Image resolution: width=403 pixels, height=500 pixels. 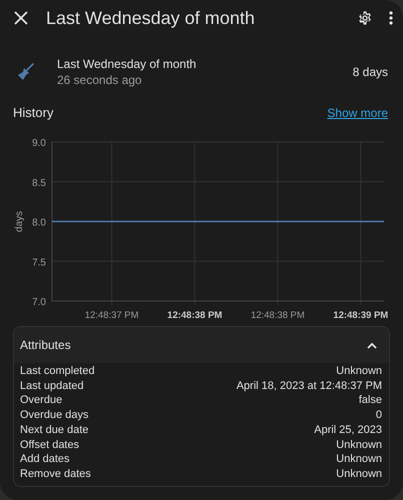 I want to click on chevron-icon, so click(x=372, y=345).